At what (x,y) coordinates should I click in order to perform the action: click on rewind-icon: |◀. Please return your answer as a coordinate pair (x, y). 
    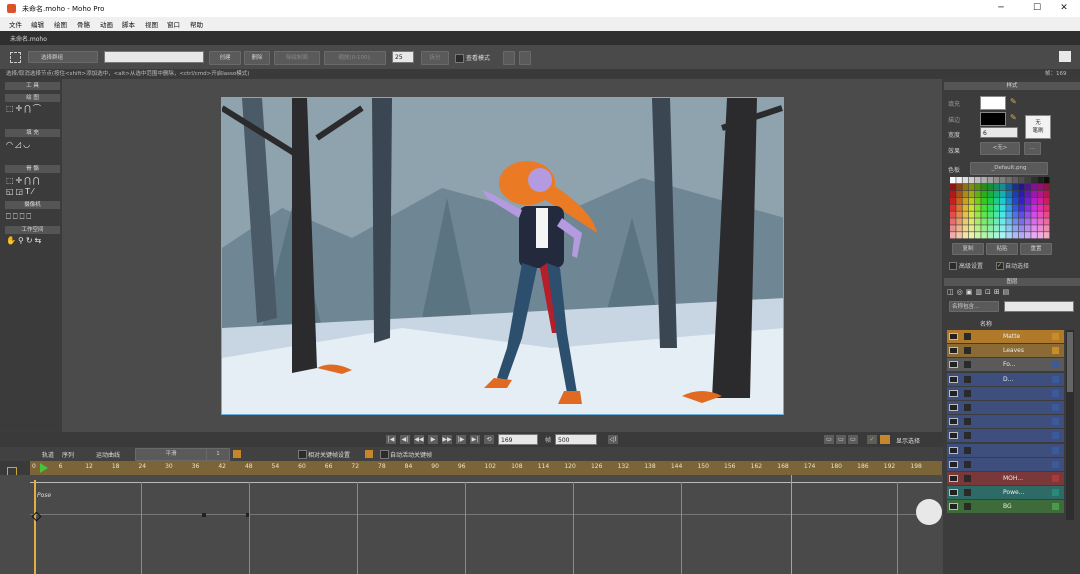
    Looking at the image, I should click on (391, 439).